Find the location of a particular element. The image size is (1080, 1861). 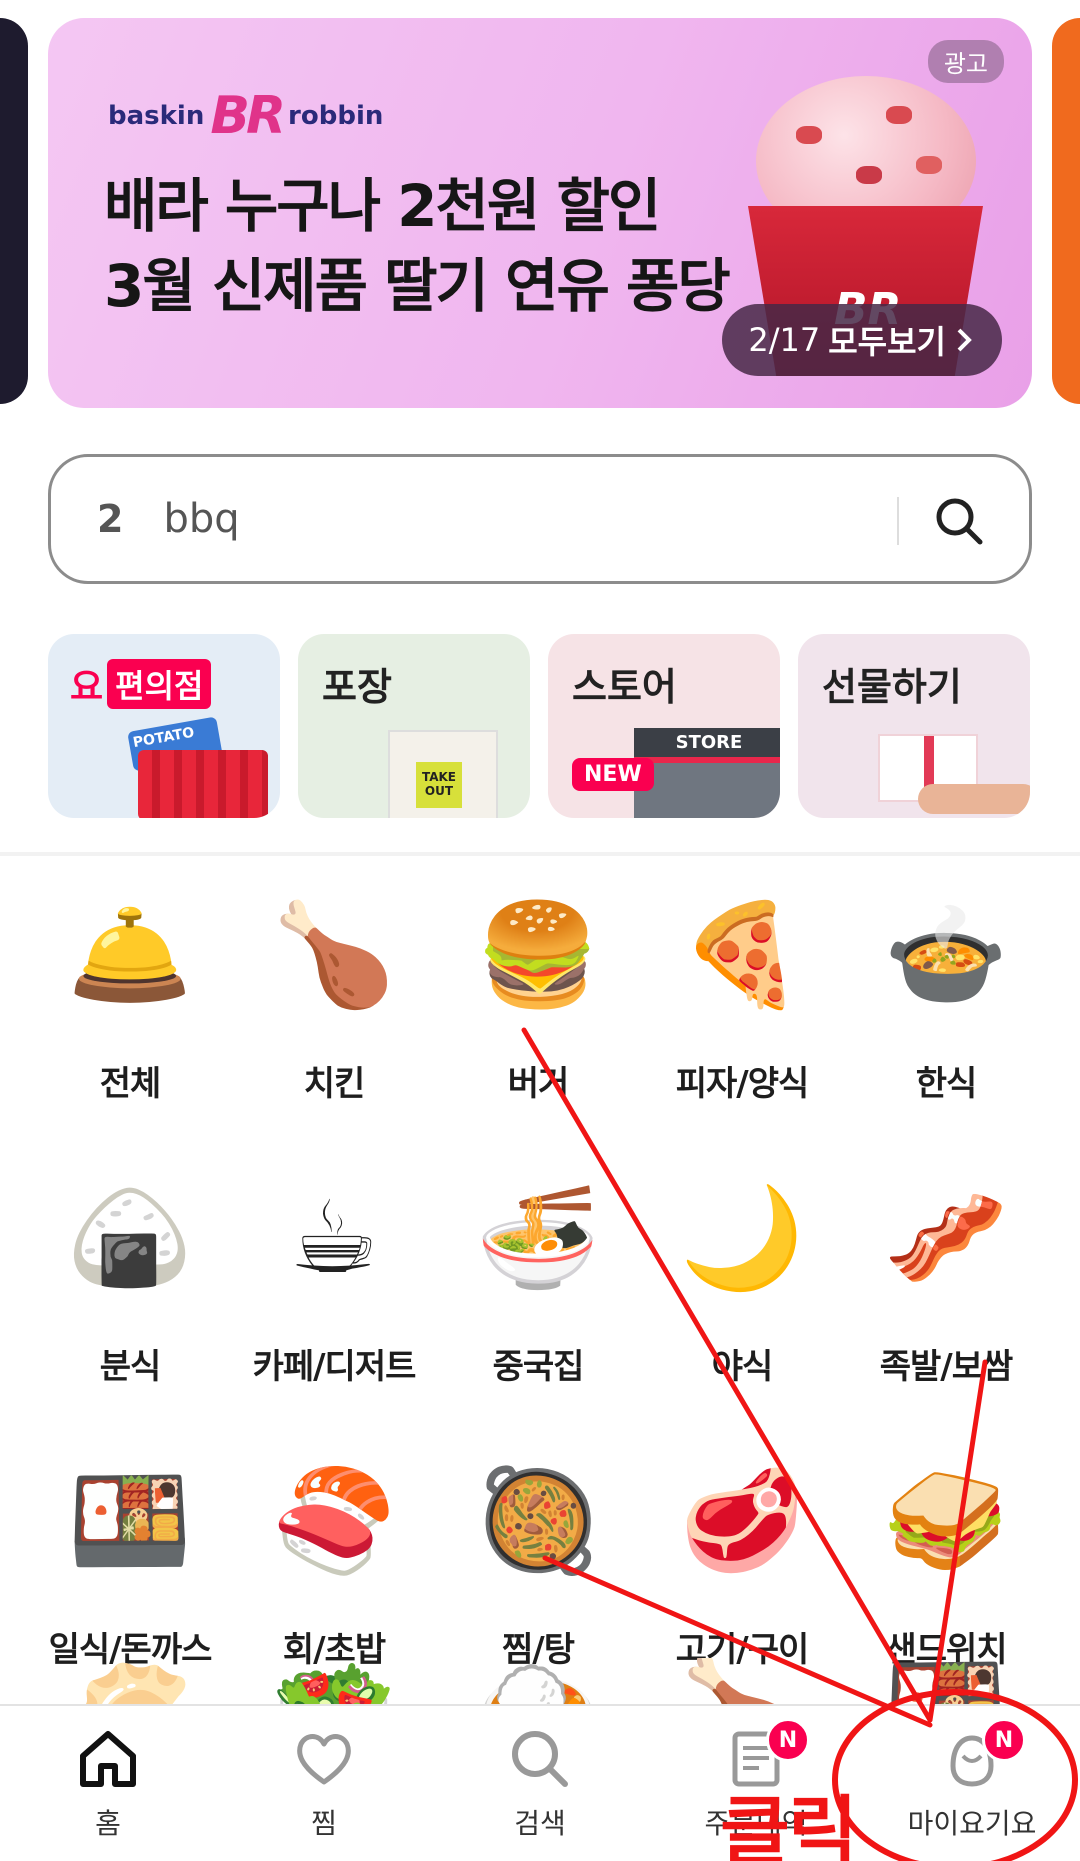

nav-my-yogiyo: 마이요기요 N is located at coordinates (972, 1783).